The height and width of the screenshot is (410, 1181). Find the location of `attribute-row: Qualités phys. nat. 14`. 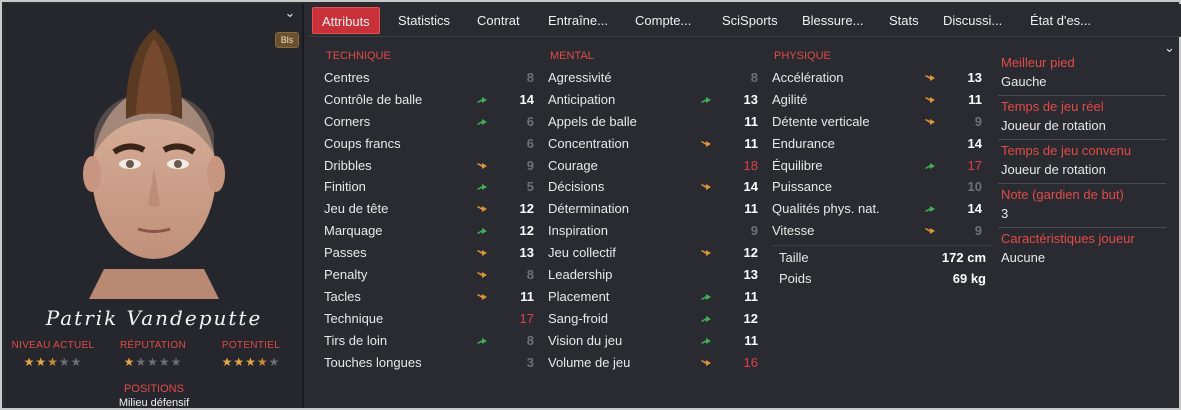

attribute-row: Qualités phys. nat. 14 is located at coordinates (877, 210).